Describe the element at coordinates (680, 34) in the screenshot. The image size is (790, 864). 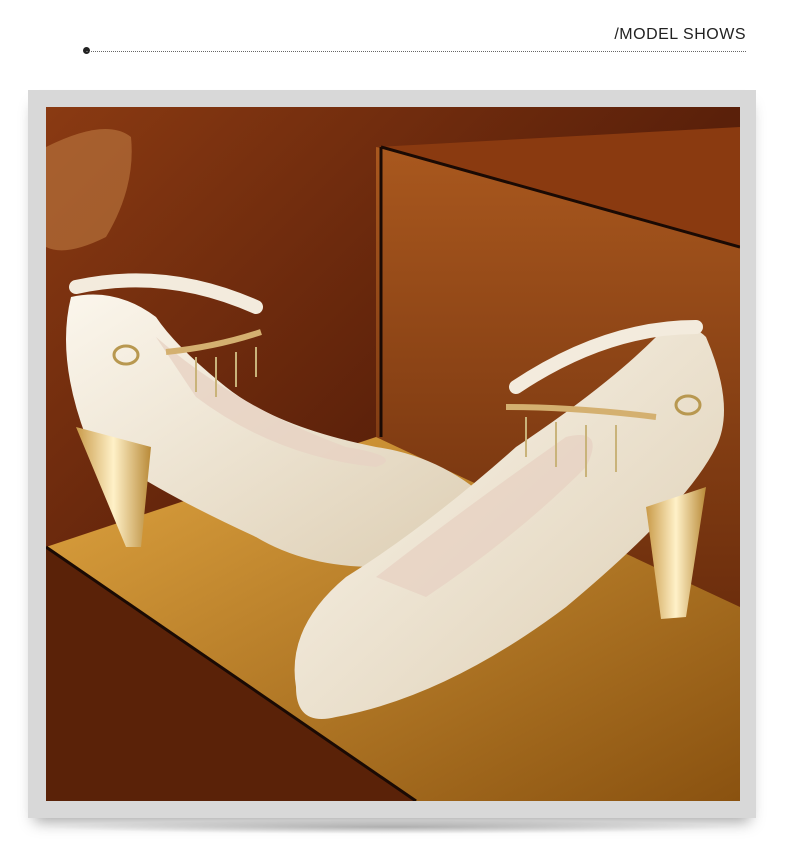
I see `section-title: /MODEL SHOWS` at that location.